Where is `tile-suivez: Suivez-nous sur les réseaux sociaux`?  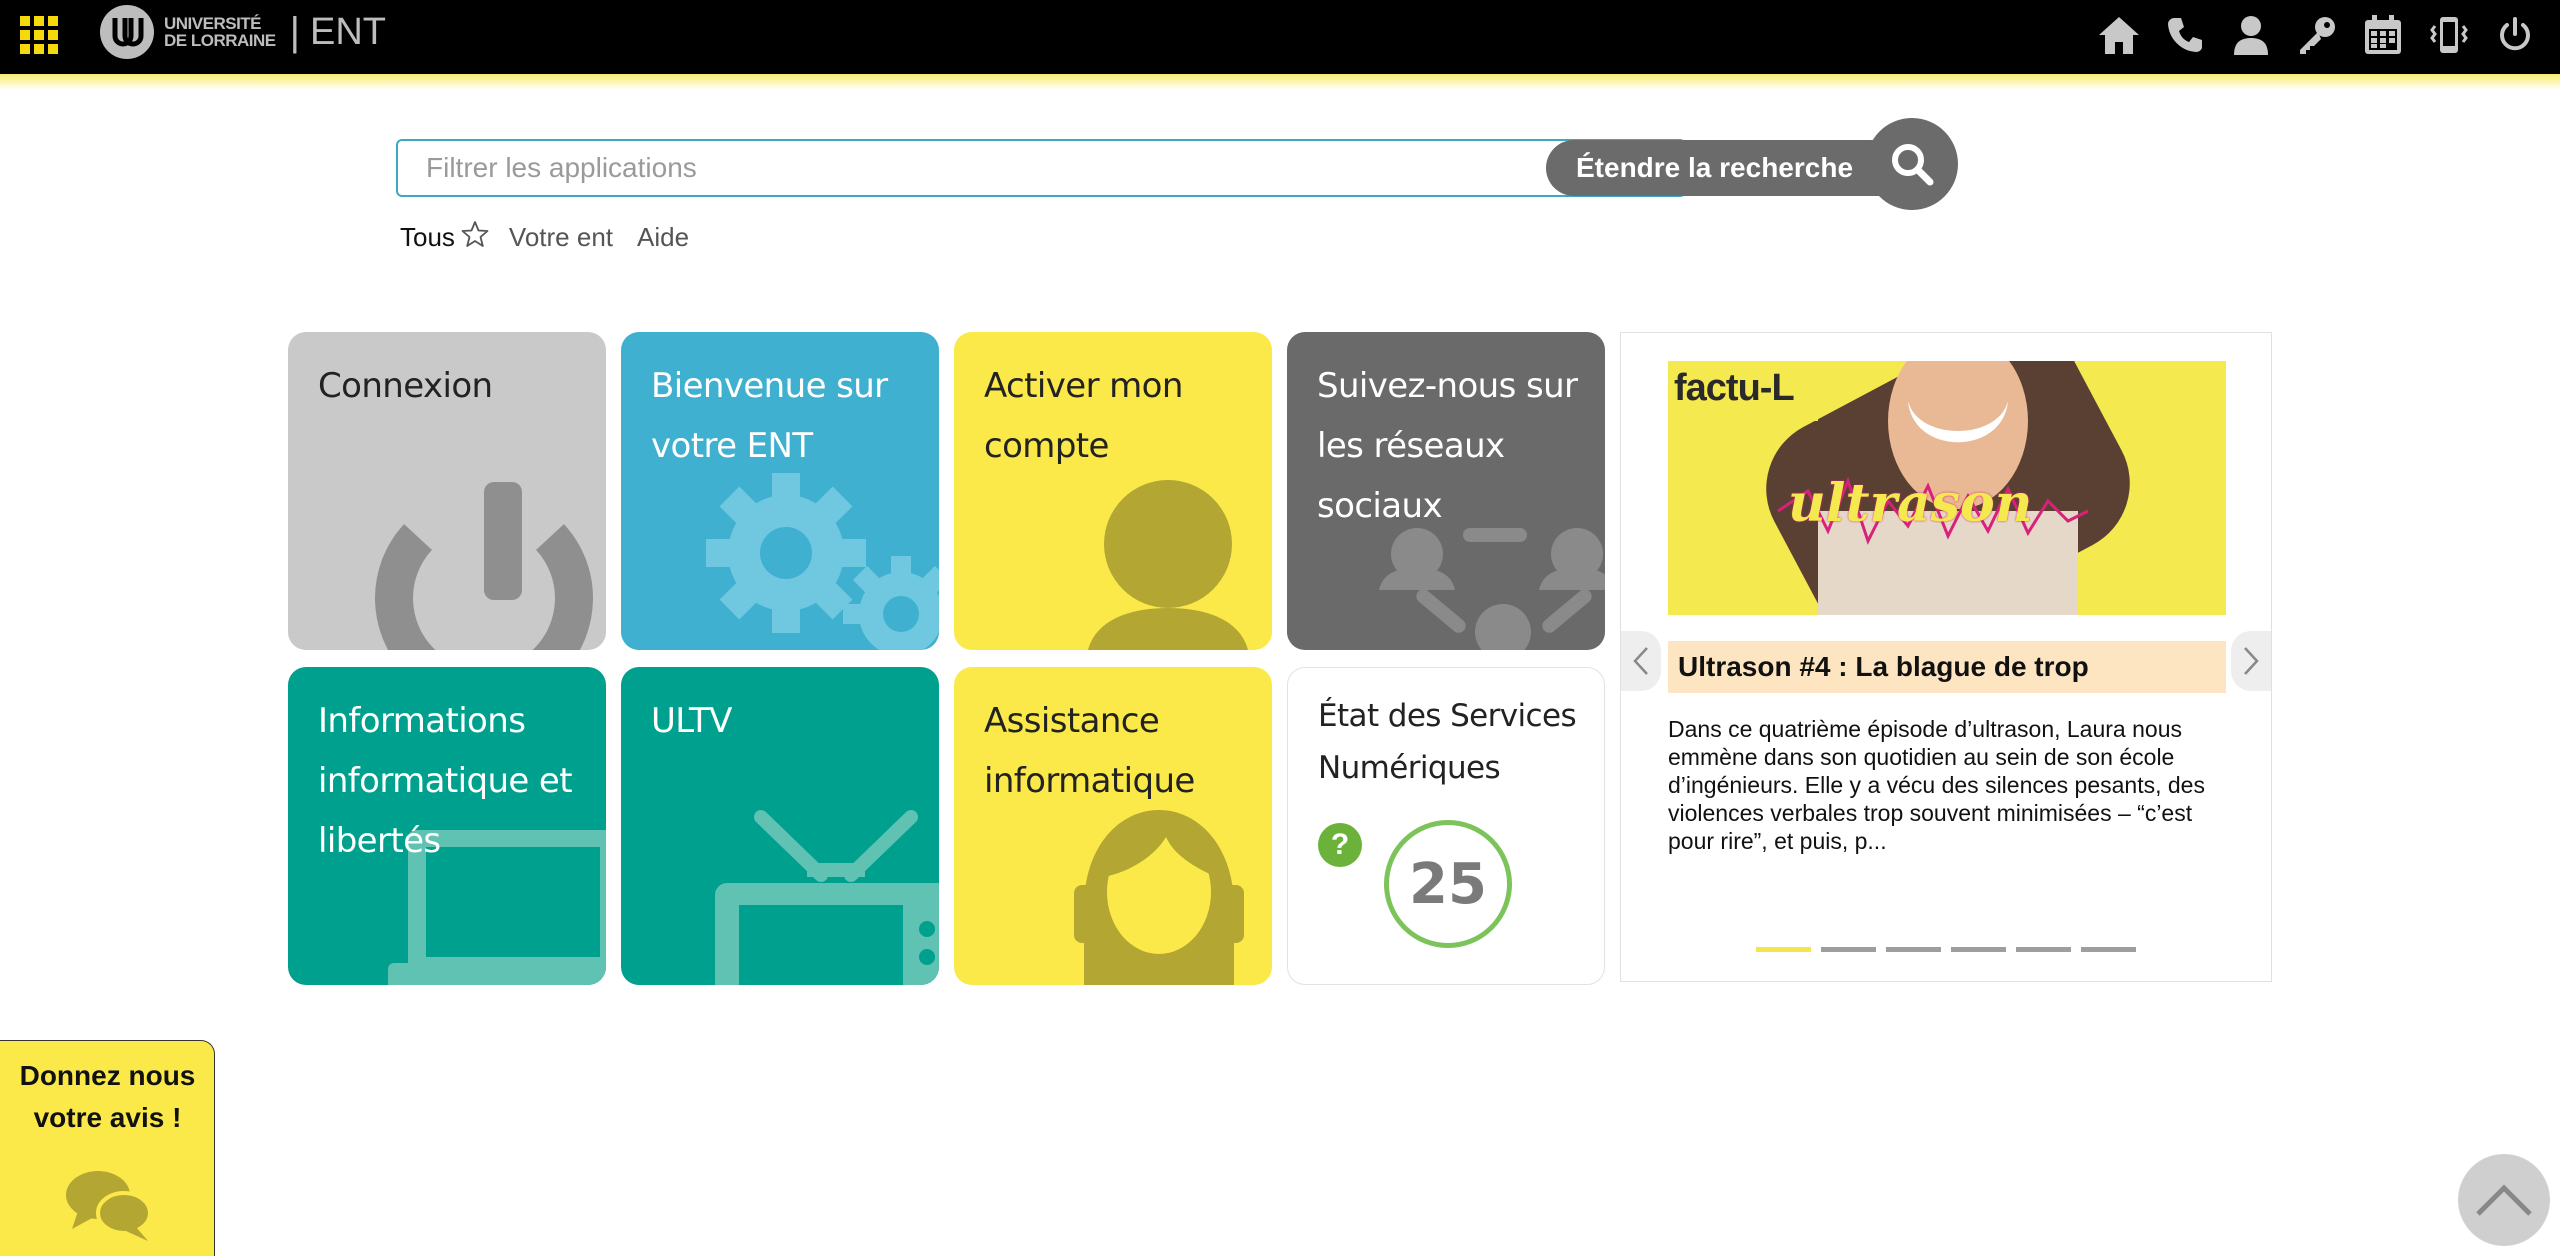 tile-suivez: Suivez-nous sur les réseaux sociaux is located at coordinates (1446, 491).